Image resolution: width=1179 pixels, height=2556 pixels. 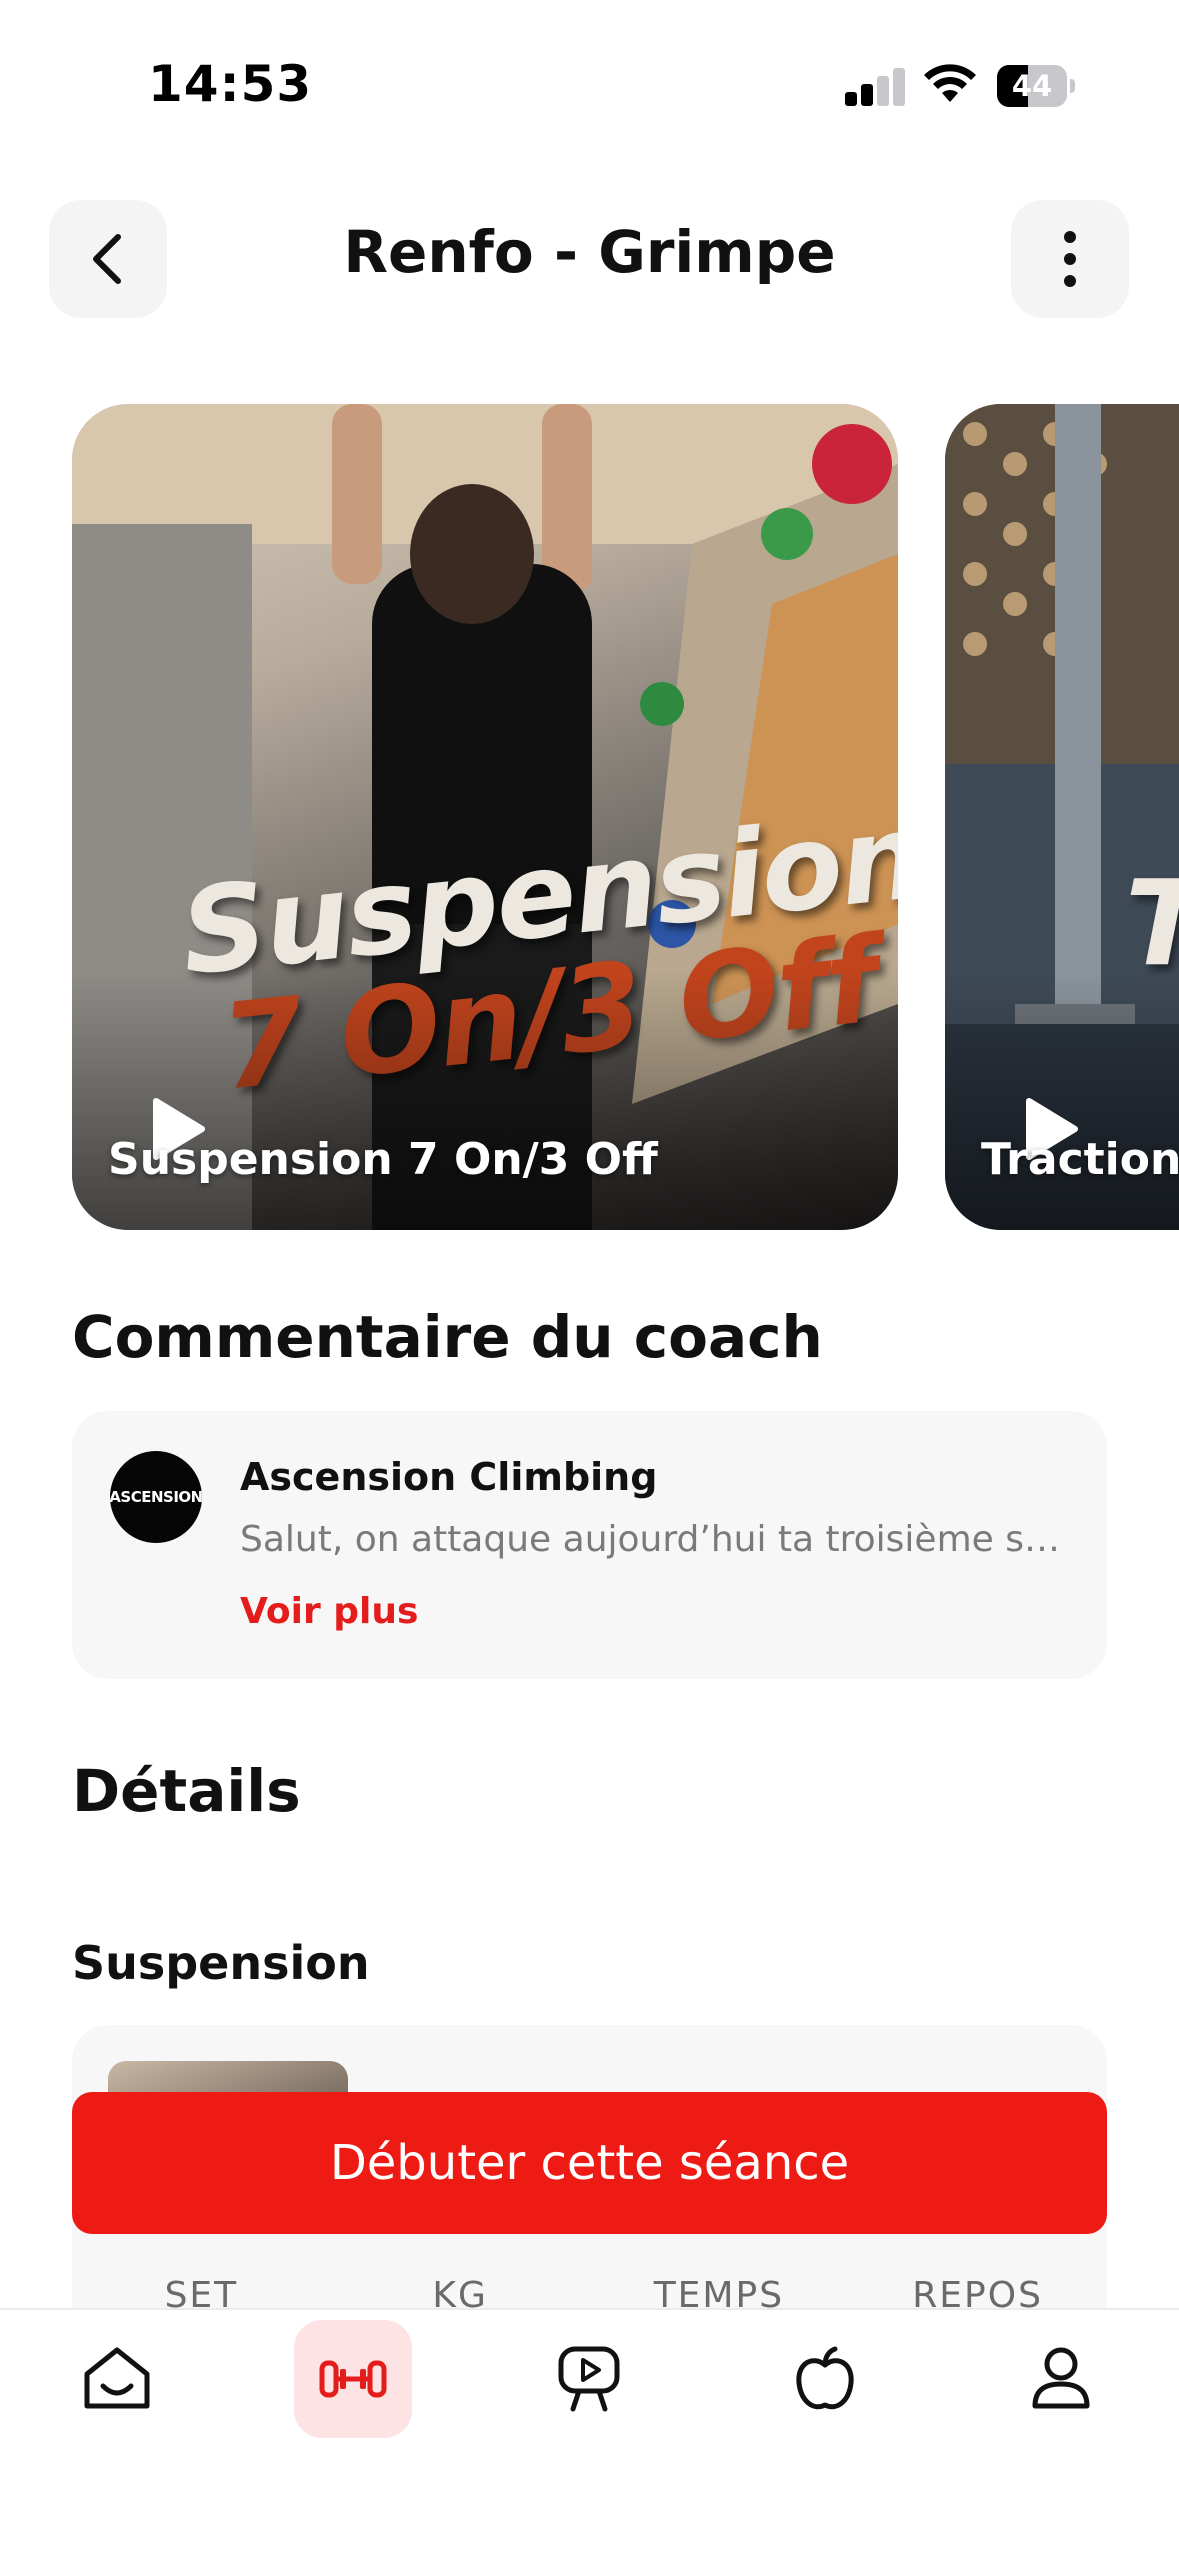 I want to click on tab-profile, so click(x=1061, y=2379).